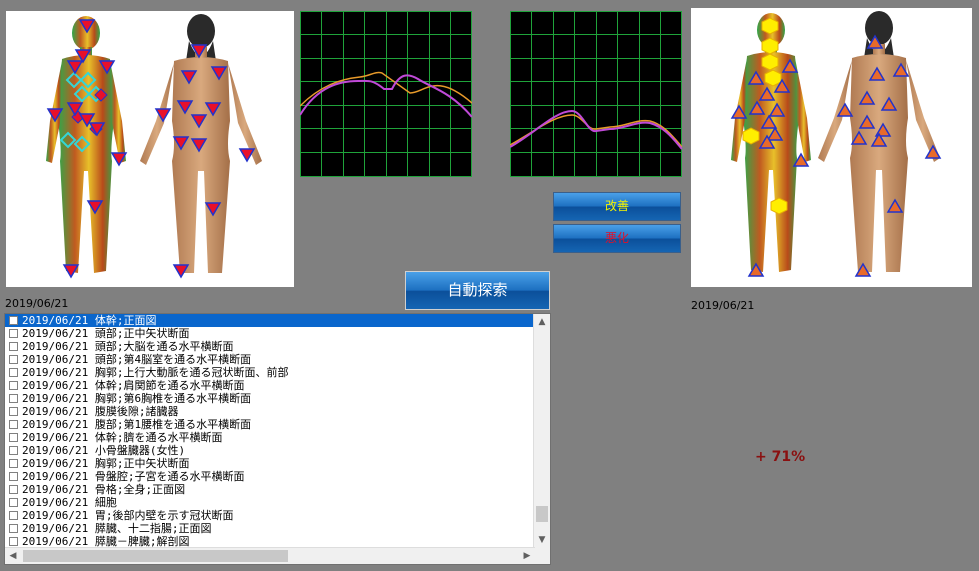  I want to click on right-body-panel, so click(831, 147).